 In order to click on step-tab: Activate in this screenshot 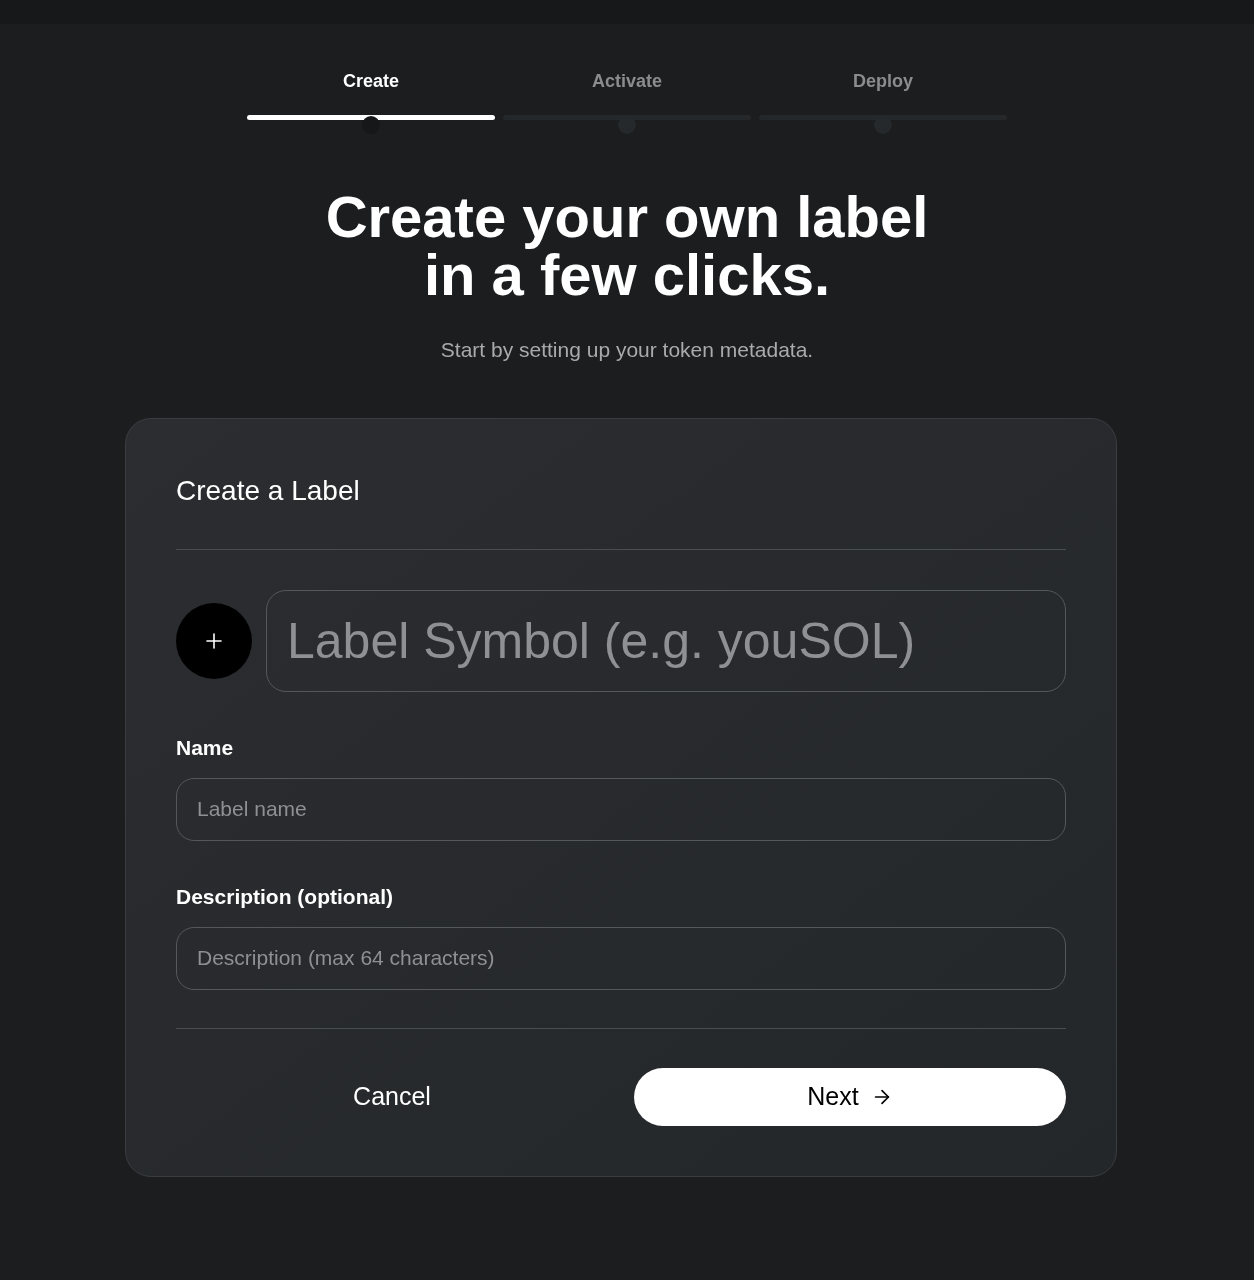, I will do `click(627, 91)`.